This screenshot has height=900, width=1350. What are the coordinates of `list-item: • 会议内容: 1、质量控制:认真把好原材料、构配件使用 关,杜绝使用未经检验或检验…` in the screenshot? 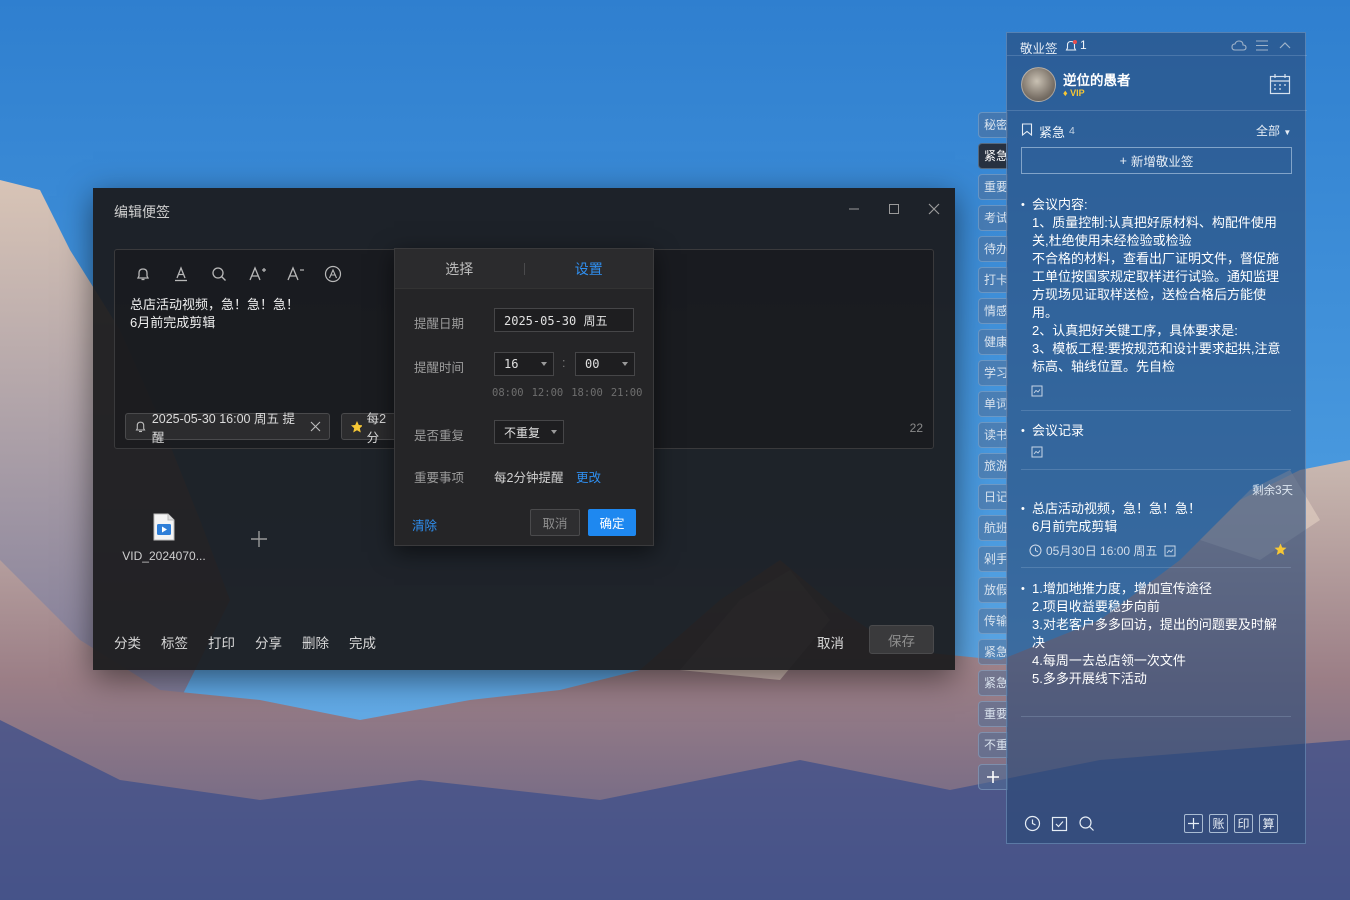 It's located at (1159, 288).